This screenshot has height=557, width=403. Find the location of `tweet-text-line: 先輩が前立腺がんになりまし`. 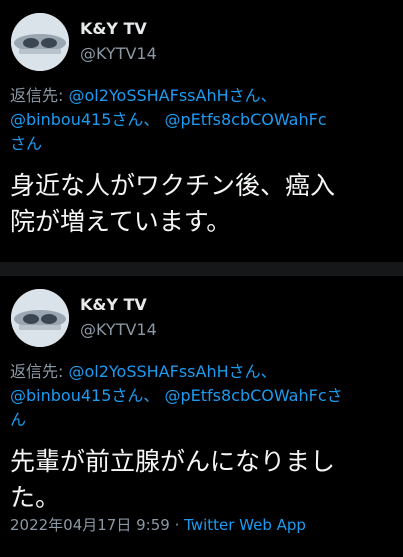

tweet-text-line: 先輩が前立腺がんになりまし is located at coordinates (173, 461).